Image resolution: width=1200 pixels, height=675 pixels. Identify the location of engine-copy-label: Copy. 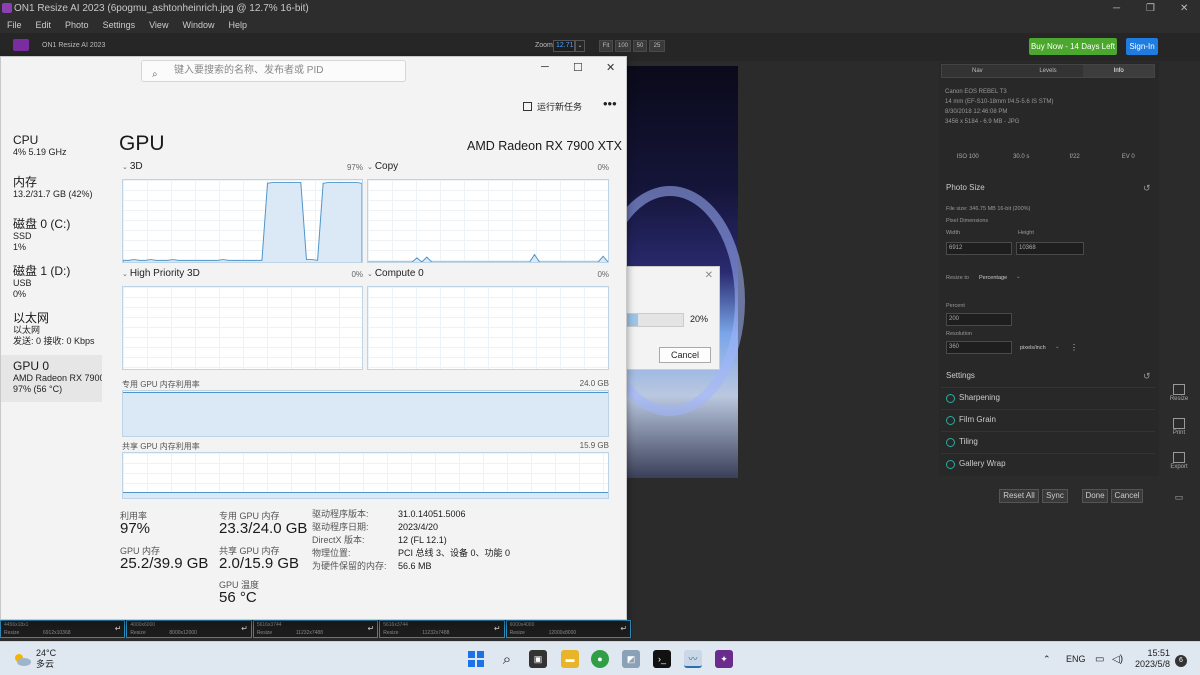
(382, 166).